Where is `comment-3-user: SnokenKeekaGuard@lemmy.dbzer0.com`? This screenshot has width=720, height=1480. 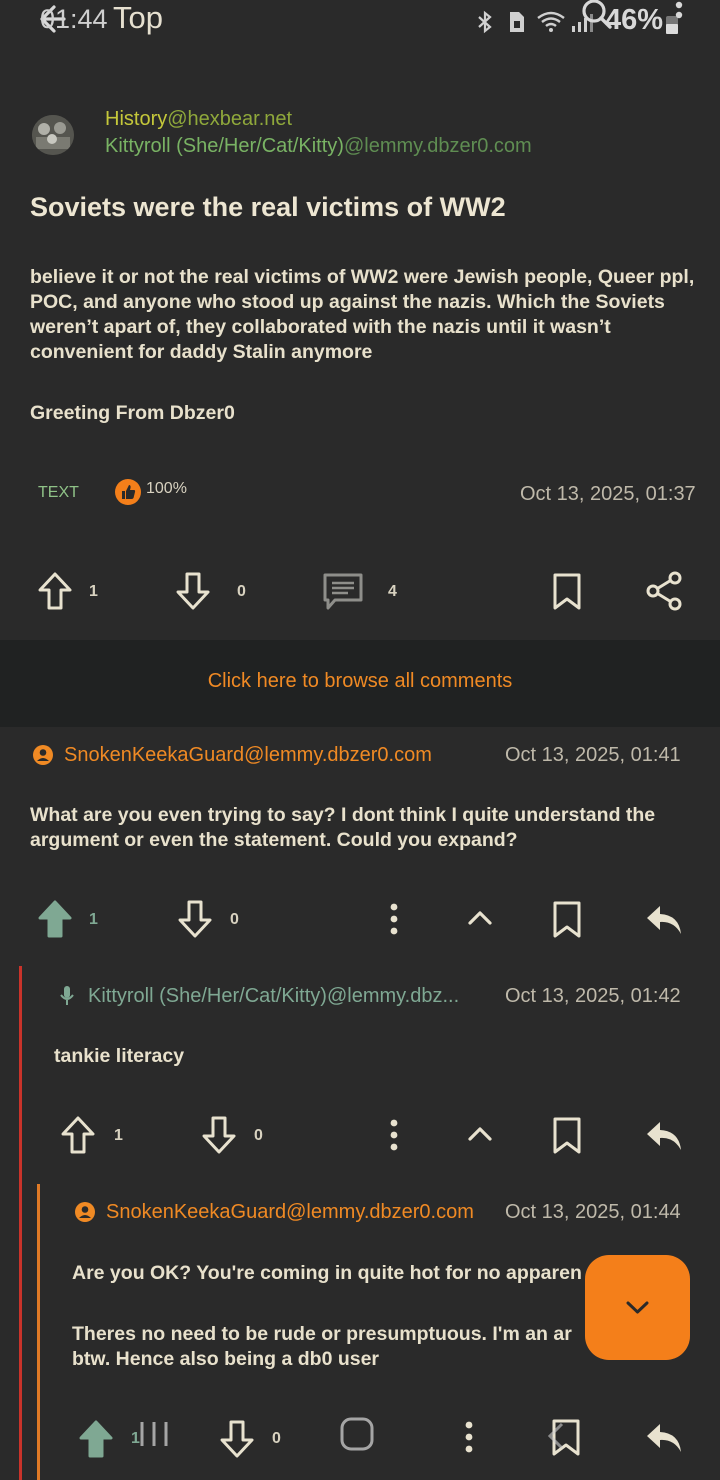 comment-3-user: SnokenKeekaGuard@lemmy.dbzer0.com is located at coordinates (290, 1212).